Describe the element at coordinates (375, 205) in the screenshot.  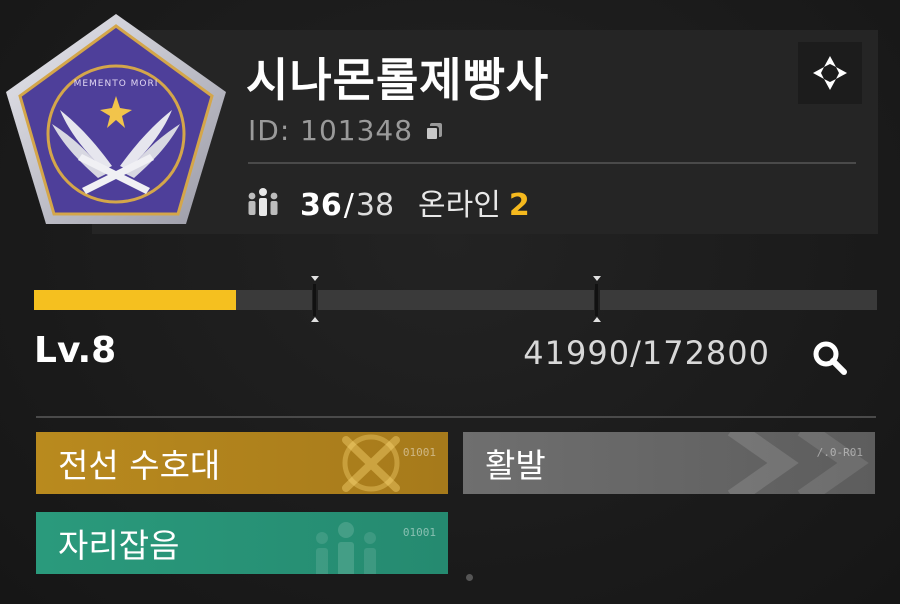
I see `members-max: 38` at that location.